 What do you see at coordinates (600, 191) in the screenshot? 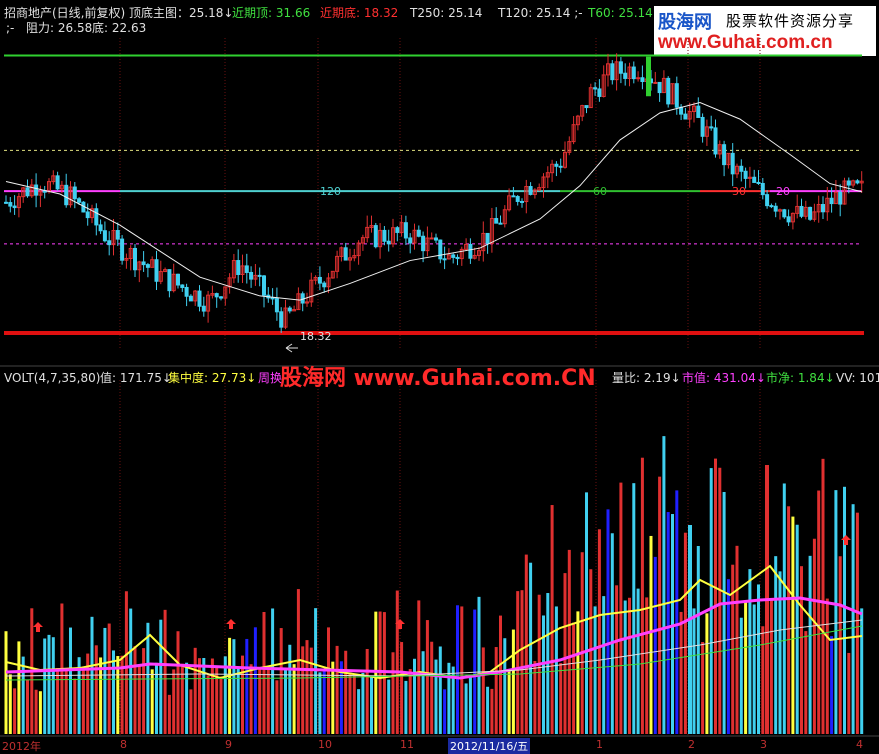
I see `level-label: 60` at bounding box center [600, 191].